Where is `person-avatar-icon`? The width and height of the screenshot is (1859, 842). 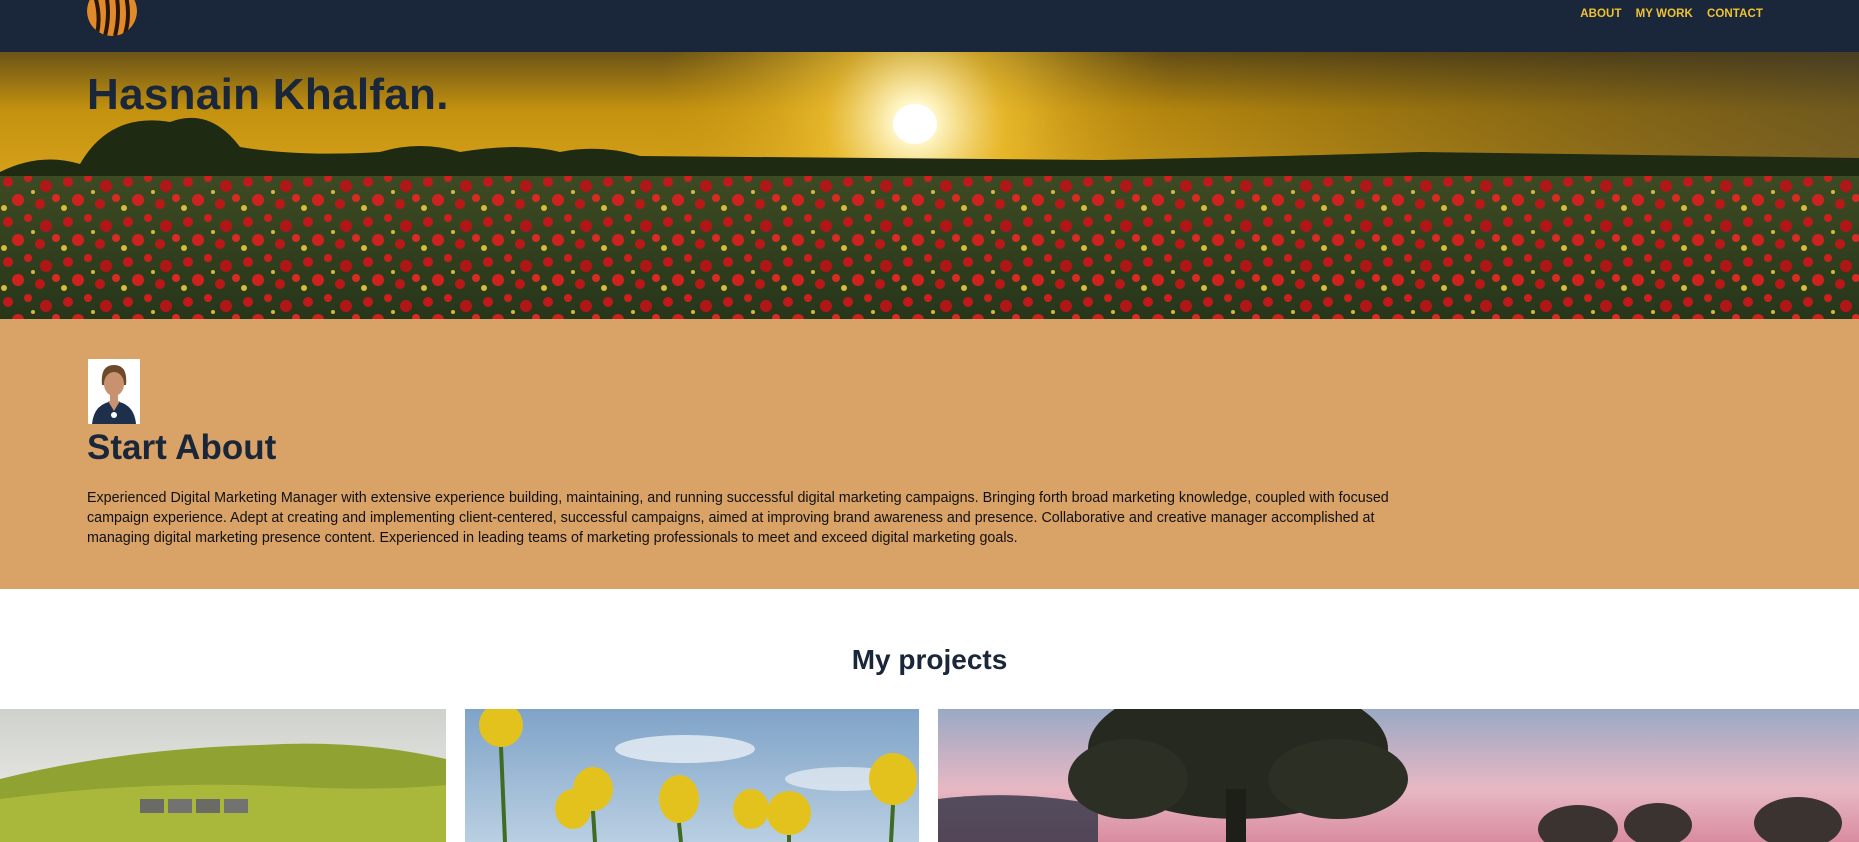 person-avatar-icon is located at coordinates (114, 391).